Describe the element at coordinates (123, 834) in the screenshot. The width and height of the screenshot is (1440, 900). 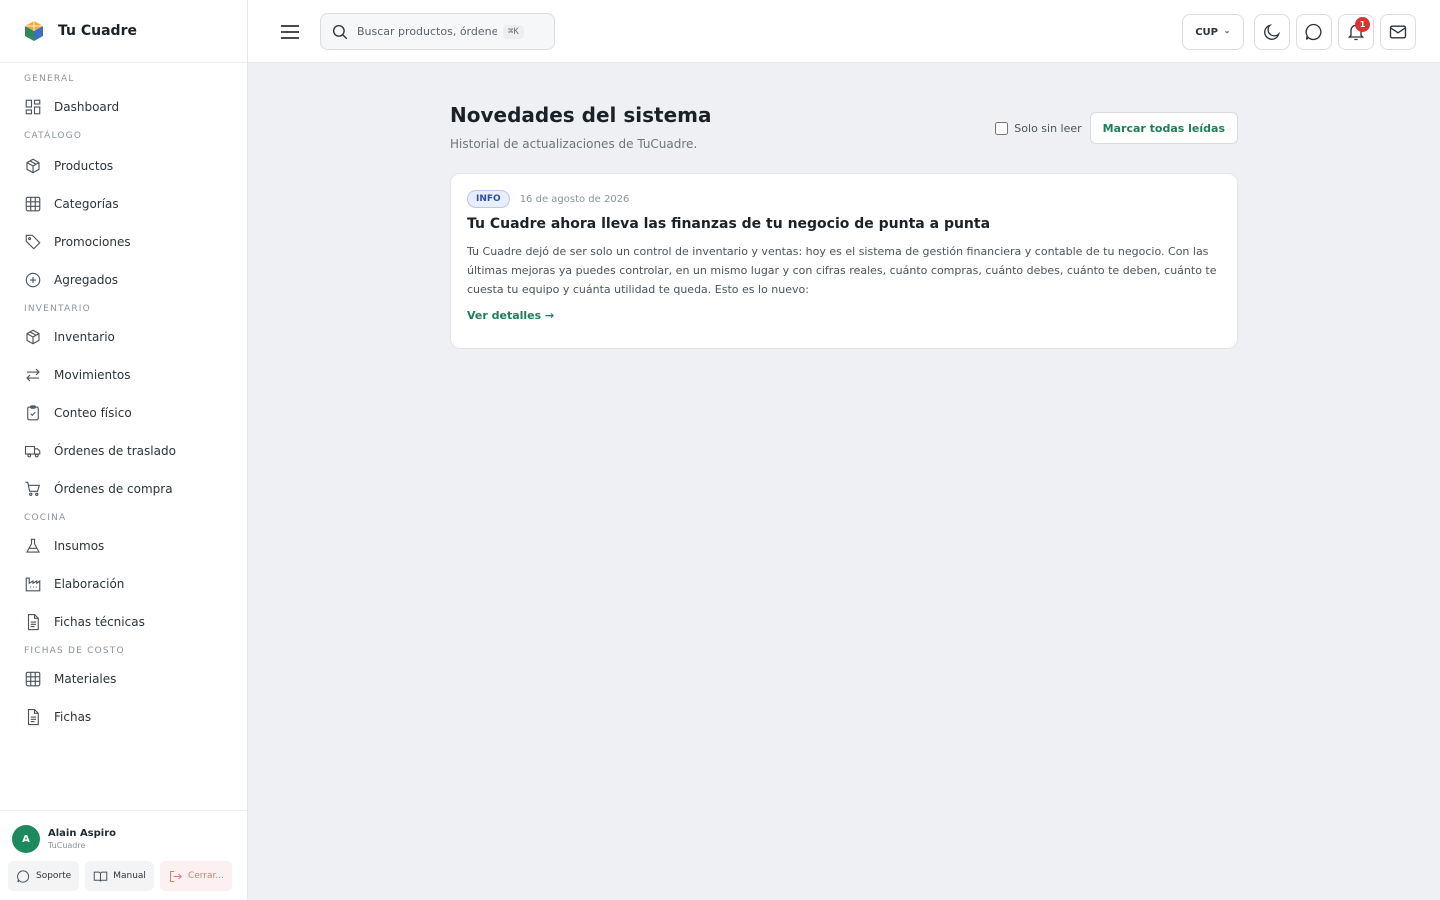
I see `user-profile: A Alain Aspiro TuCuadre` at that location.